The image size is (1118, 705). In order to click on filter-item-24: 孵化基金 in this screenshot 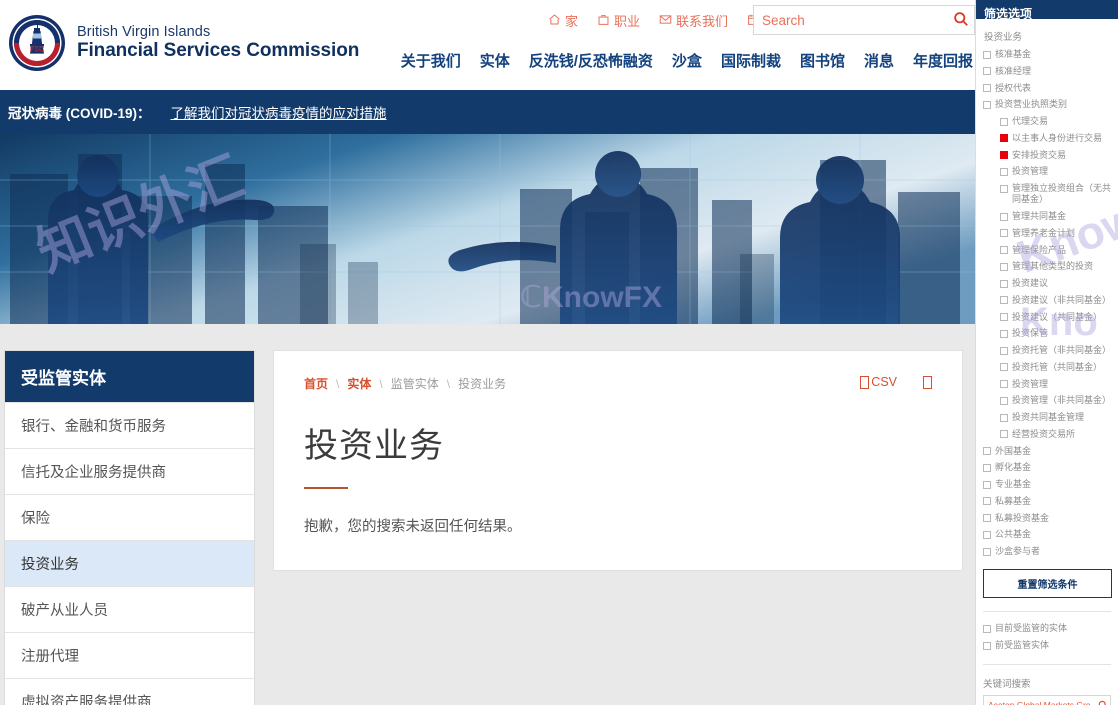, I will do `click(1047, 467)`.